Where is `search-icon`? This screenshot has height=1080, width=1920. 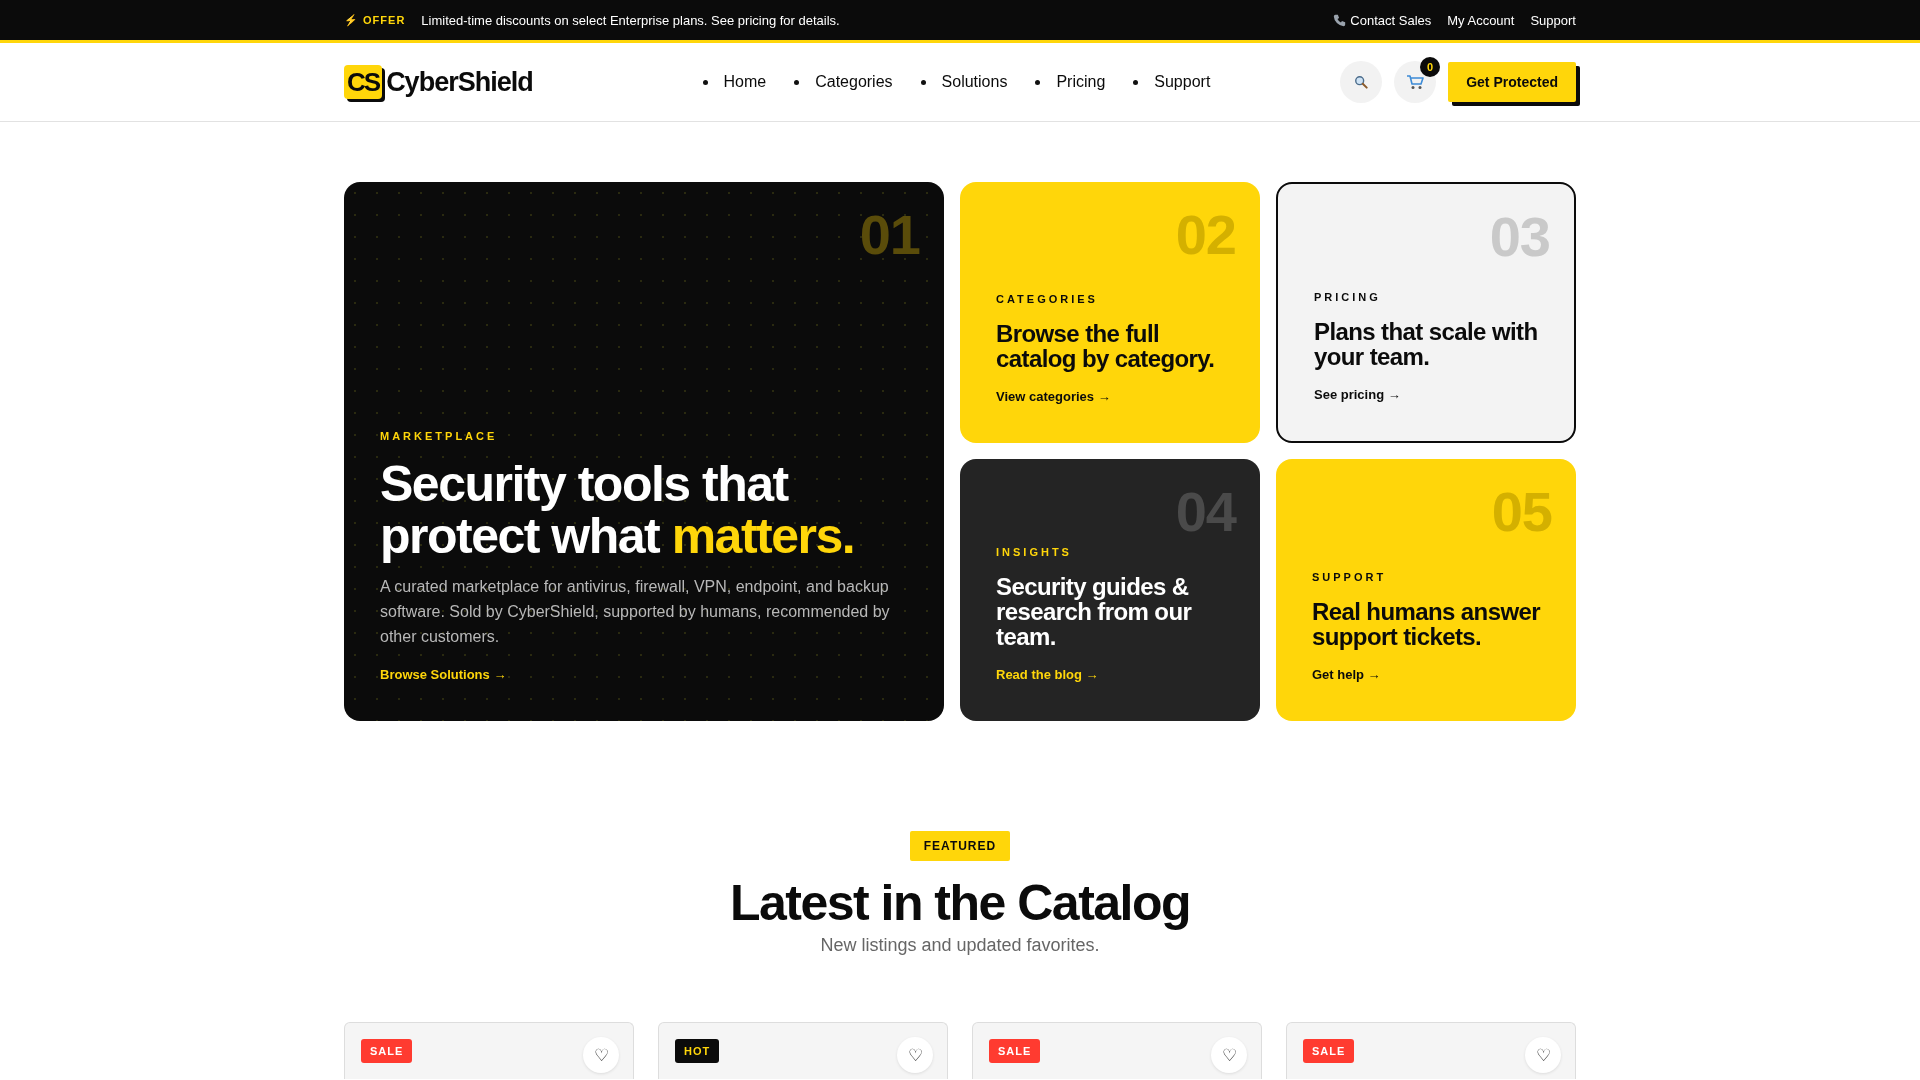 search-icon is located at coordinates (1361, 82).